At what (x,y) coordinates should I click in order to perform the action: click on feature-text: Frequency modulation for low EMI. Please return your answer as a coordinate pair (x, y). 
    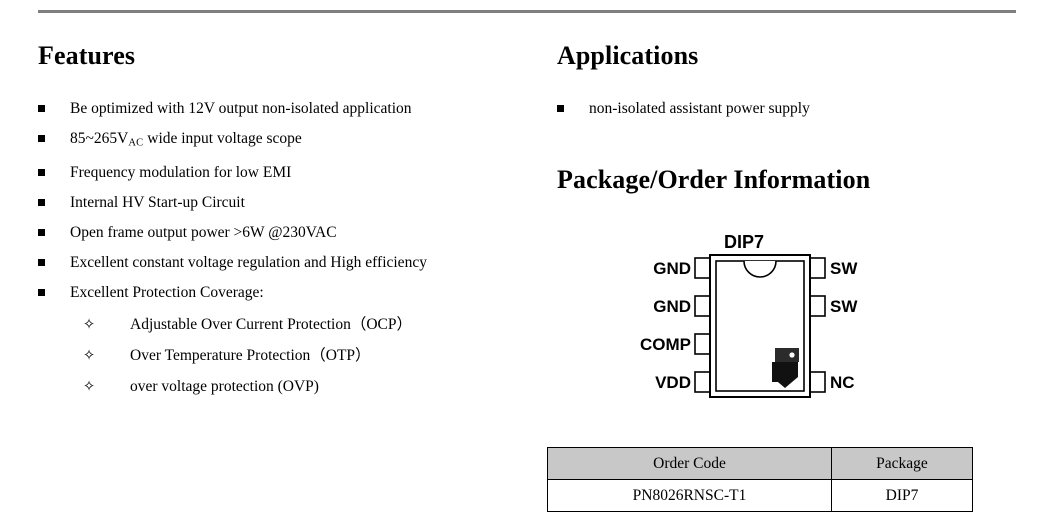
    Looking at the image, I should click on (181, 173).